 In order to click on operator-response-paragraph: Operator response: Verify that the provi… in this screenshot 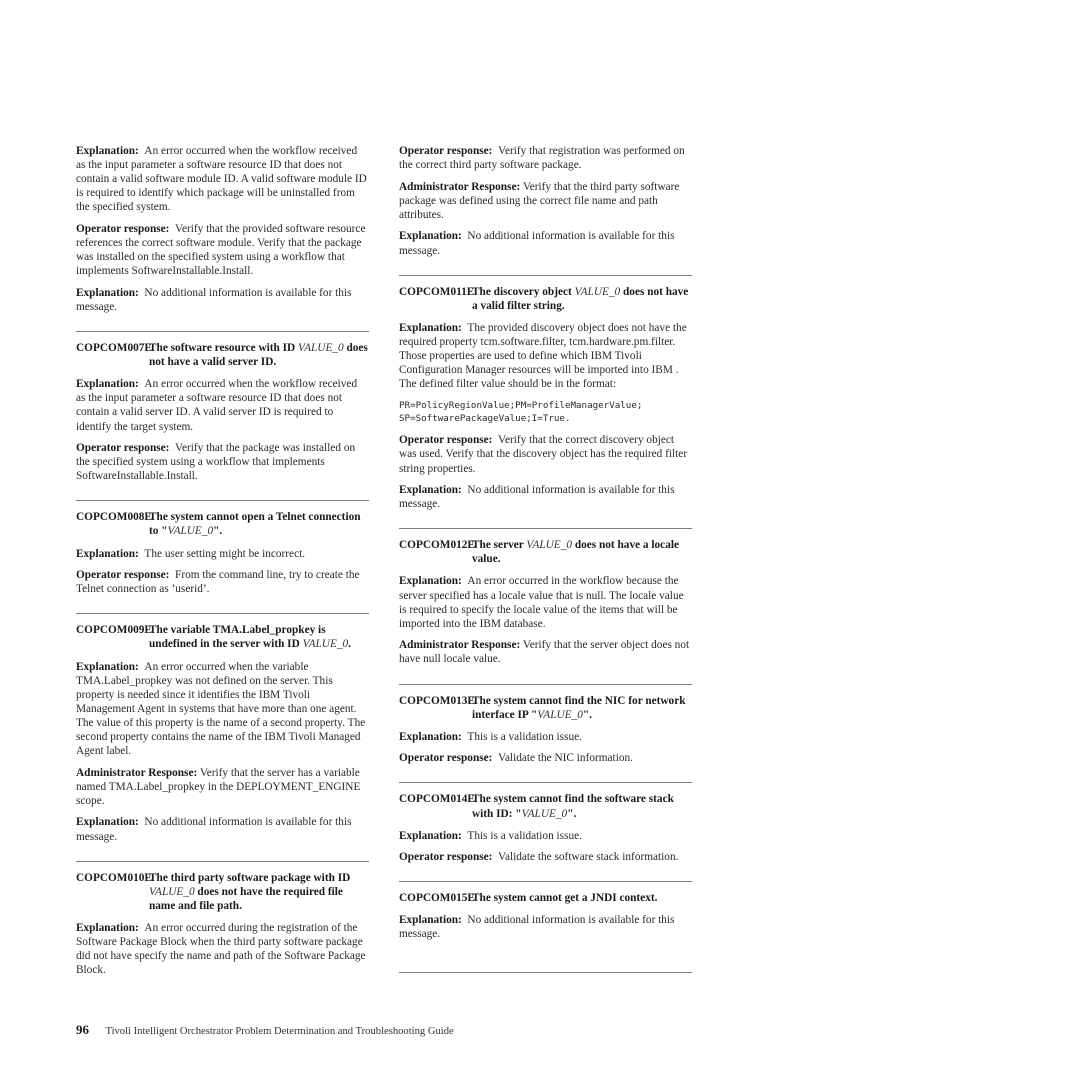, I will do `click(222, 250)`.